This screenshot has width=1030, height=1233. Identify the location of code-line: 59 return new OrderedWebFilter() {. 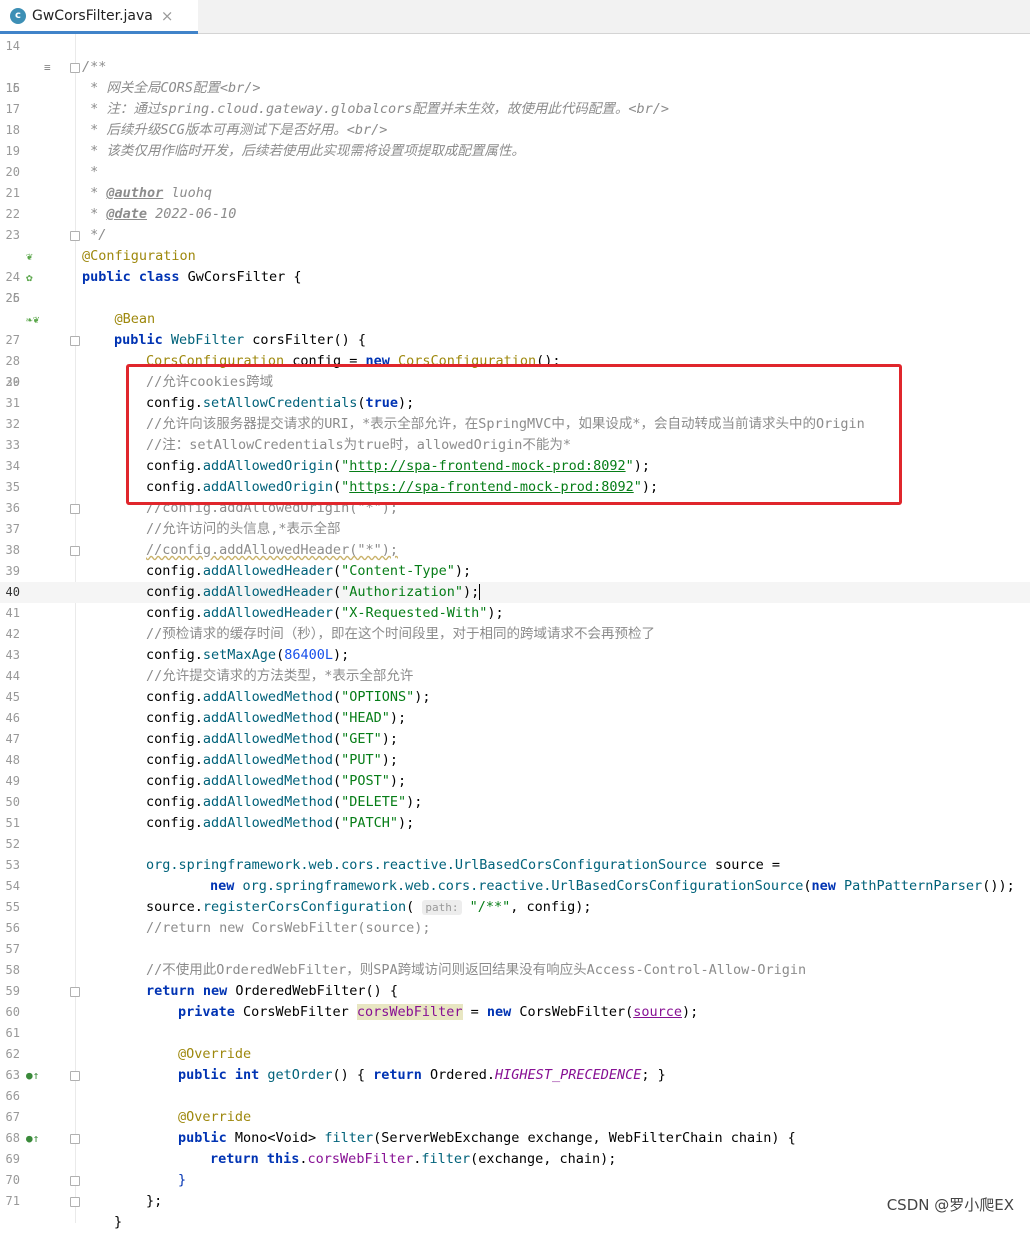
(515, 991).